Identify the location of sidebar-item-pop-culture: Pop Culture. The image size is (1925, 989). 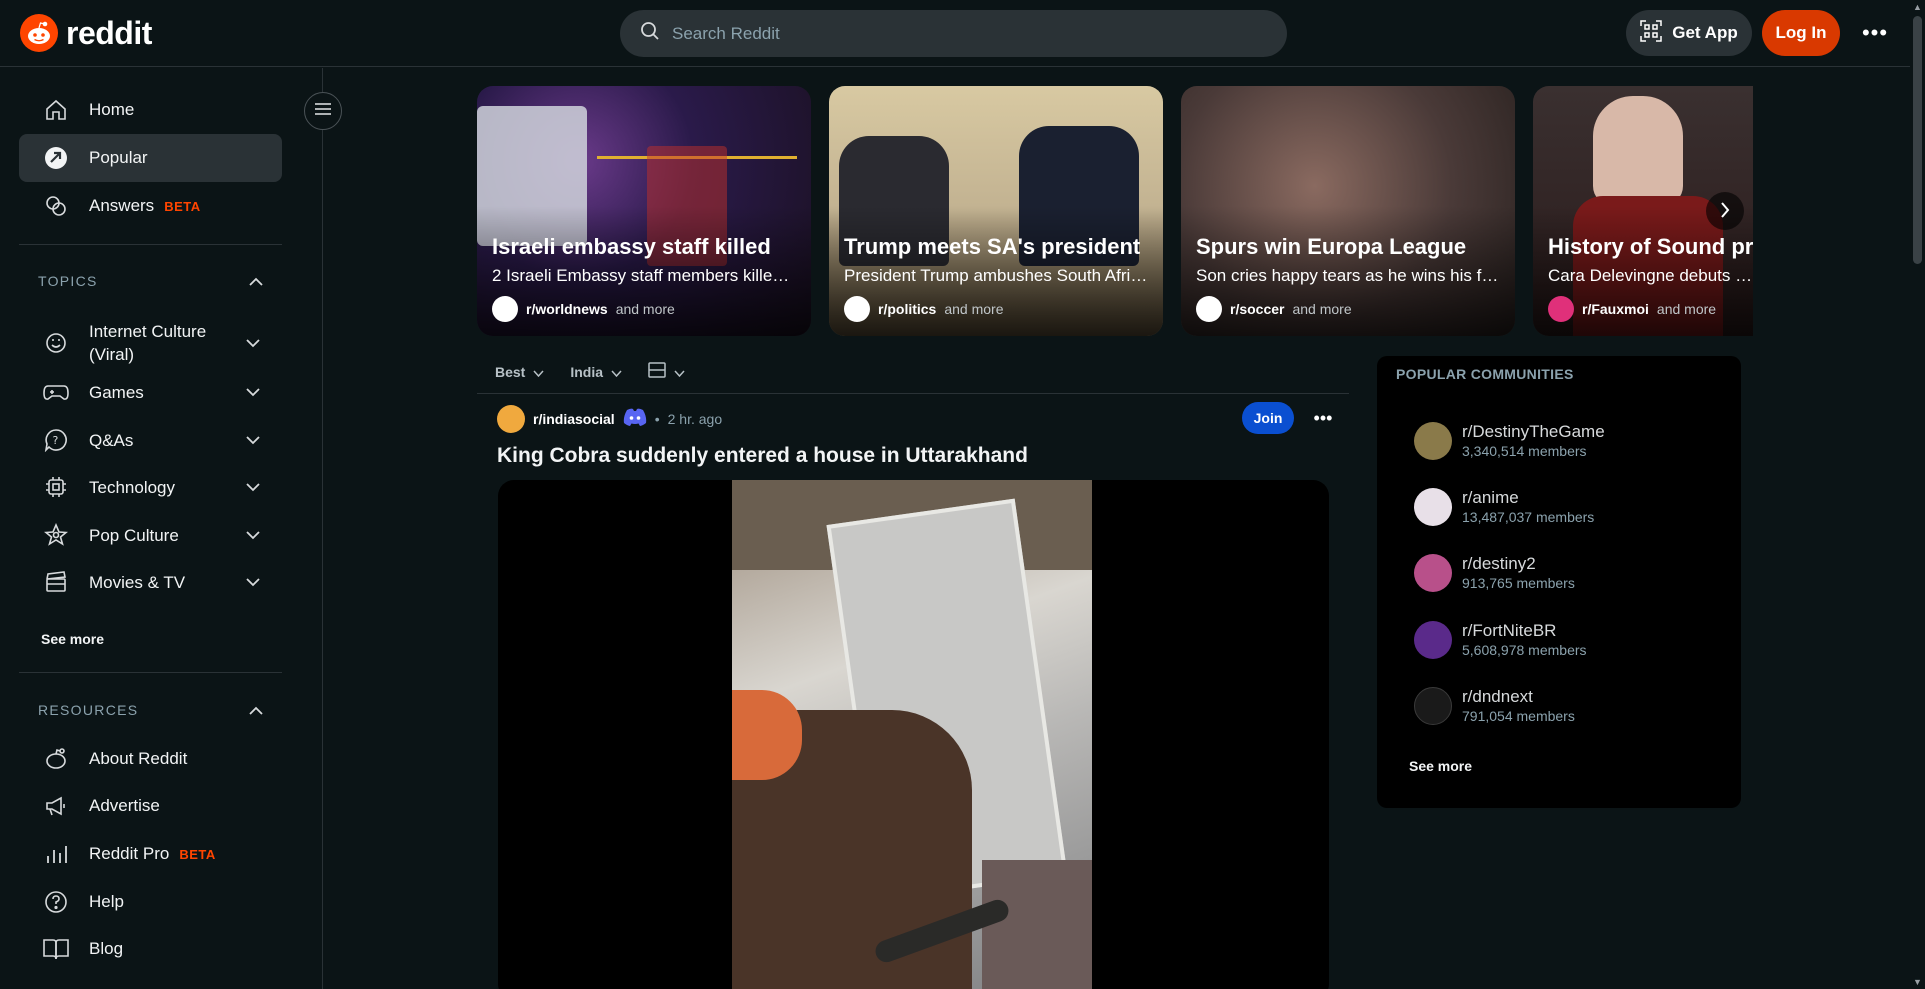
(150, 535).